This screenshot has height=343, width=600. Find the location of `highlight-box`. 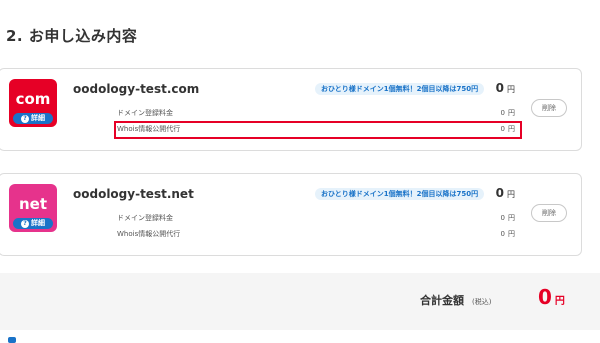

highlight-box is located at coordinates (318, 130).